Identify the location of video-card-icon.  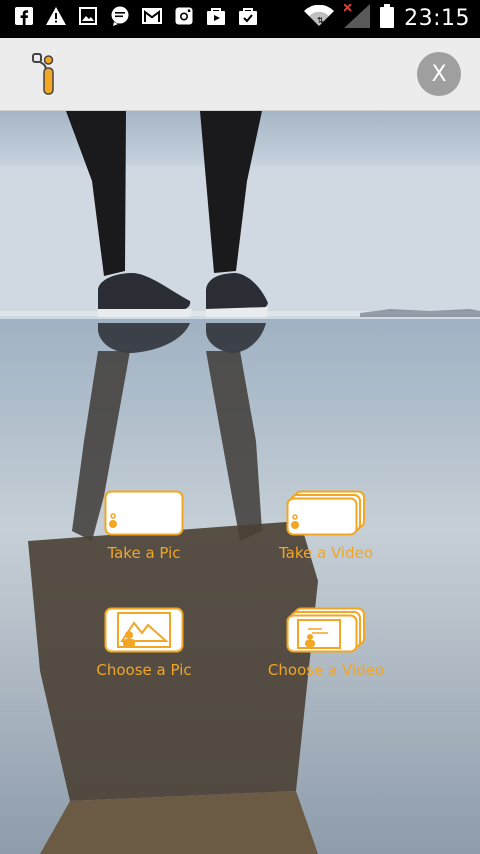
(325, 513).